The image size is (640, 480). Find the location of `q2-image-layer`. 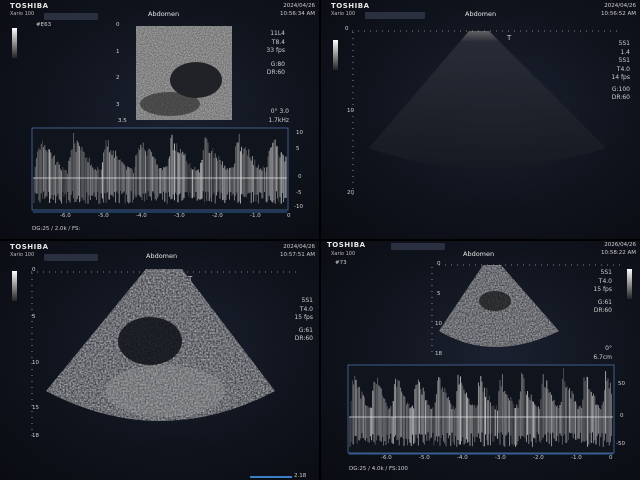

q2-image-layer is located at coordinates (486, 115).